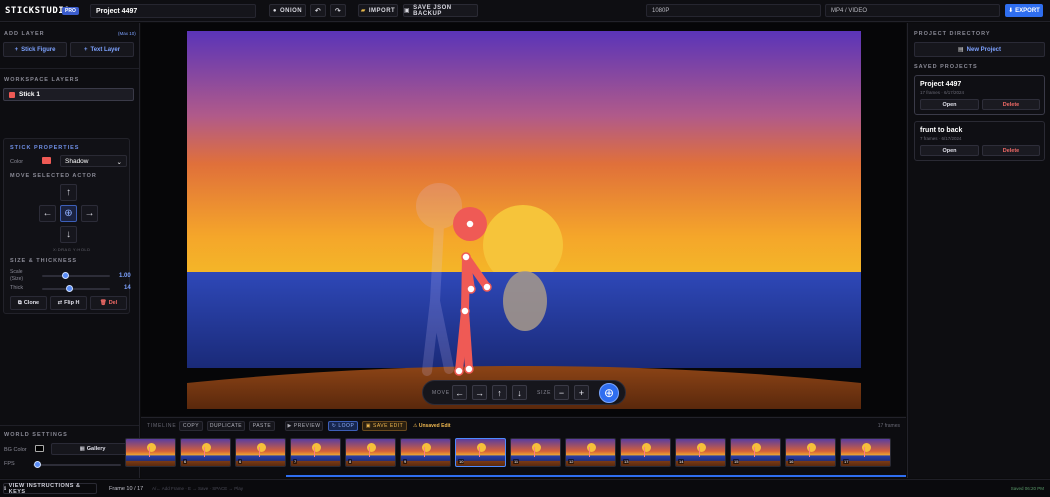 This screenshot has width=1050, height=497. What do you see at coordinates (941, 138) in the screenshot?
I see `project-card-meta: 7 frames · 6/17/2024` at bounding box center [941, 138].